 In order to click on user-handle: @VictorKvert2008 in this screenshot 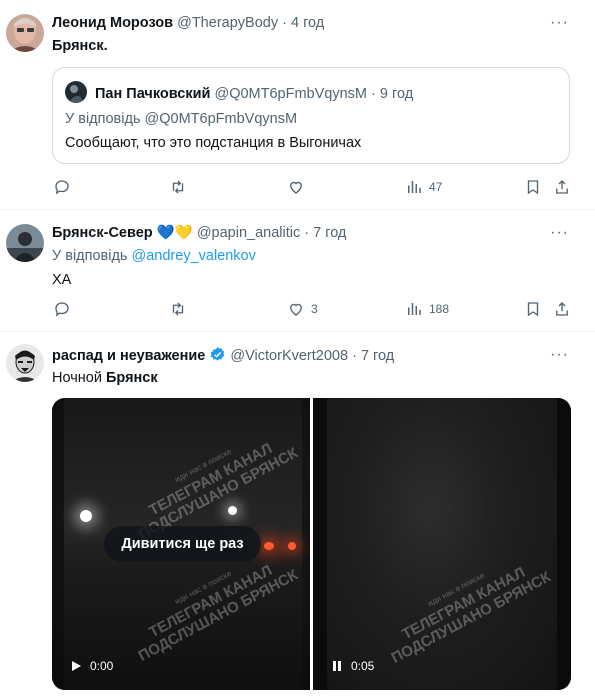, I will do `click(289, 356)`.